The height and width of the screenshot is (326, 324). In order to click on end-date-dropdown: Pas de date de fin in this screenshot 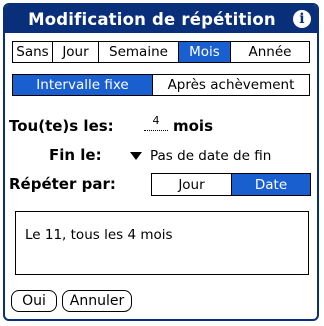, I will do `click(200, 156)`.